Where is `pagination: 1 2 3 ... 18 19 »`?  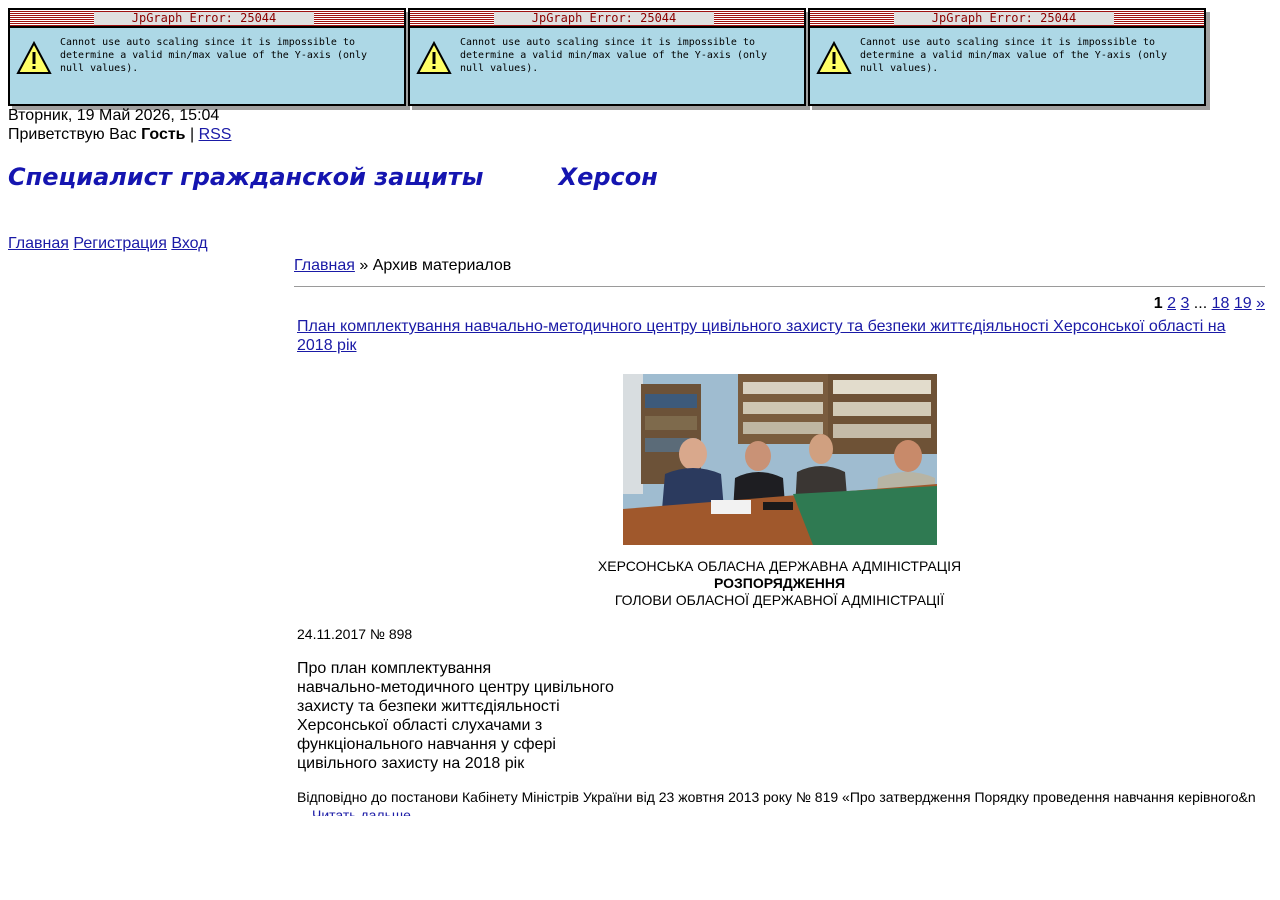 pagination: 1 2 3 ... 18 19 » is located at coordinates (779, 304).